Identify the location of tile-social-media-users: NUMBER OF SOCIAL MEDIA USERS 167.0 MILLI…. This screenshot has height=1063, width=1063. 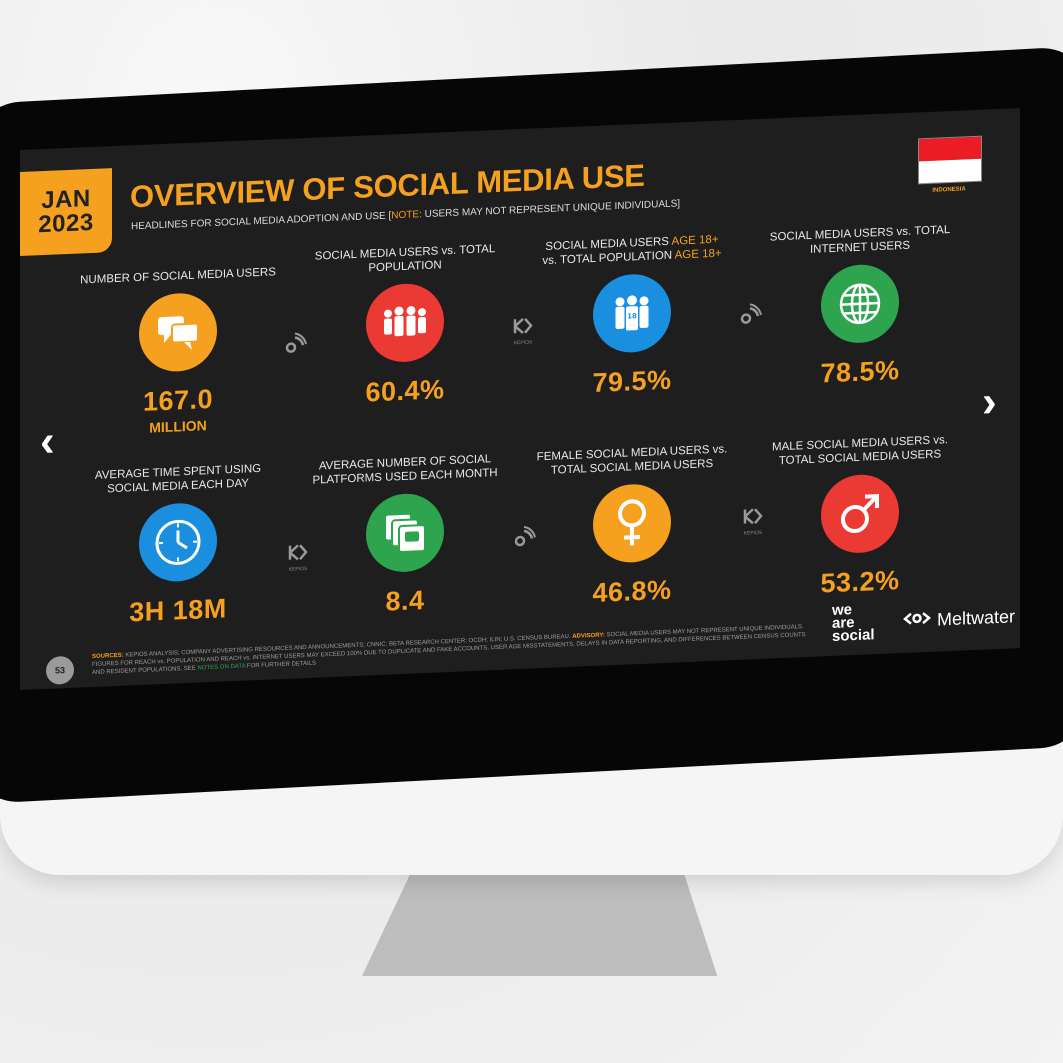
(178, 343).